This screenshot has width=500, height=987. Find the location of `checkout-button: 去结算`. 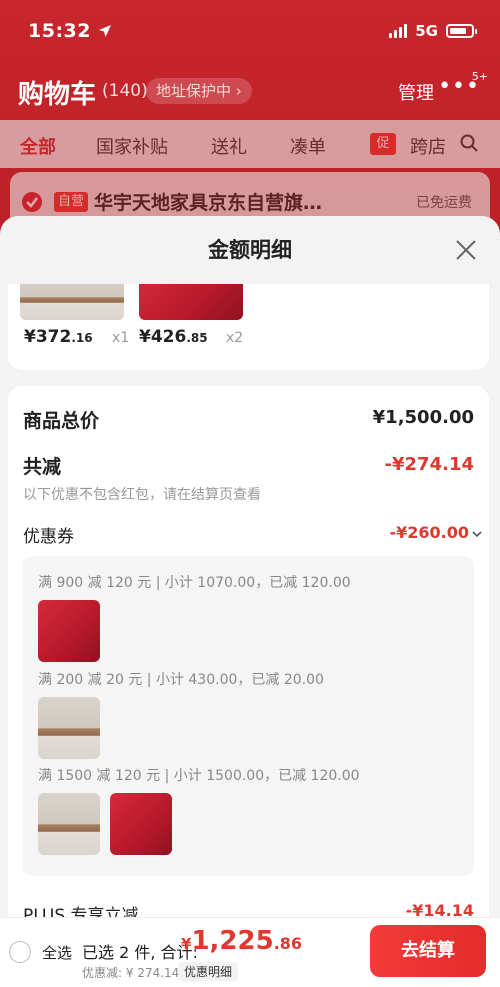

checkout-button: 去结算 is located at coordinates (428, 951).